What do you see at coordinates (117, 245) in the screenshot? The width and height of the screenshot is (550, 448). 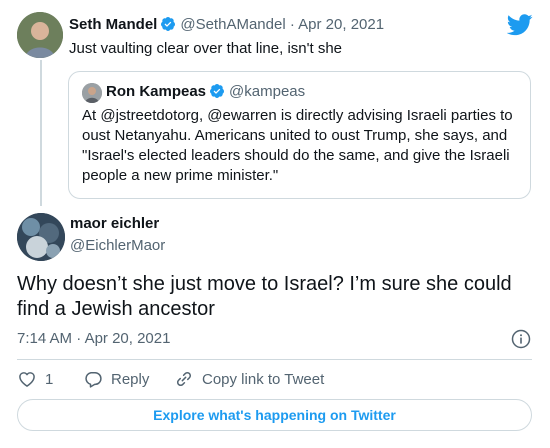 I see `author-handle: @EichlerMaor` at bounding box center [117, 245].